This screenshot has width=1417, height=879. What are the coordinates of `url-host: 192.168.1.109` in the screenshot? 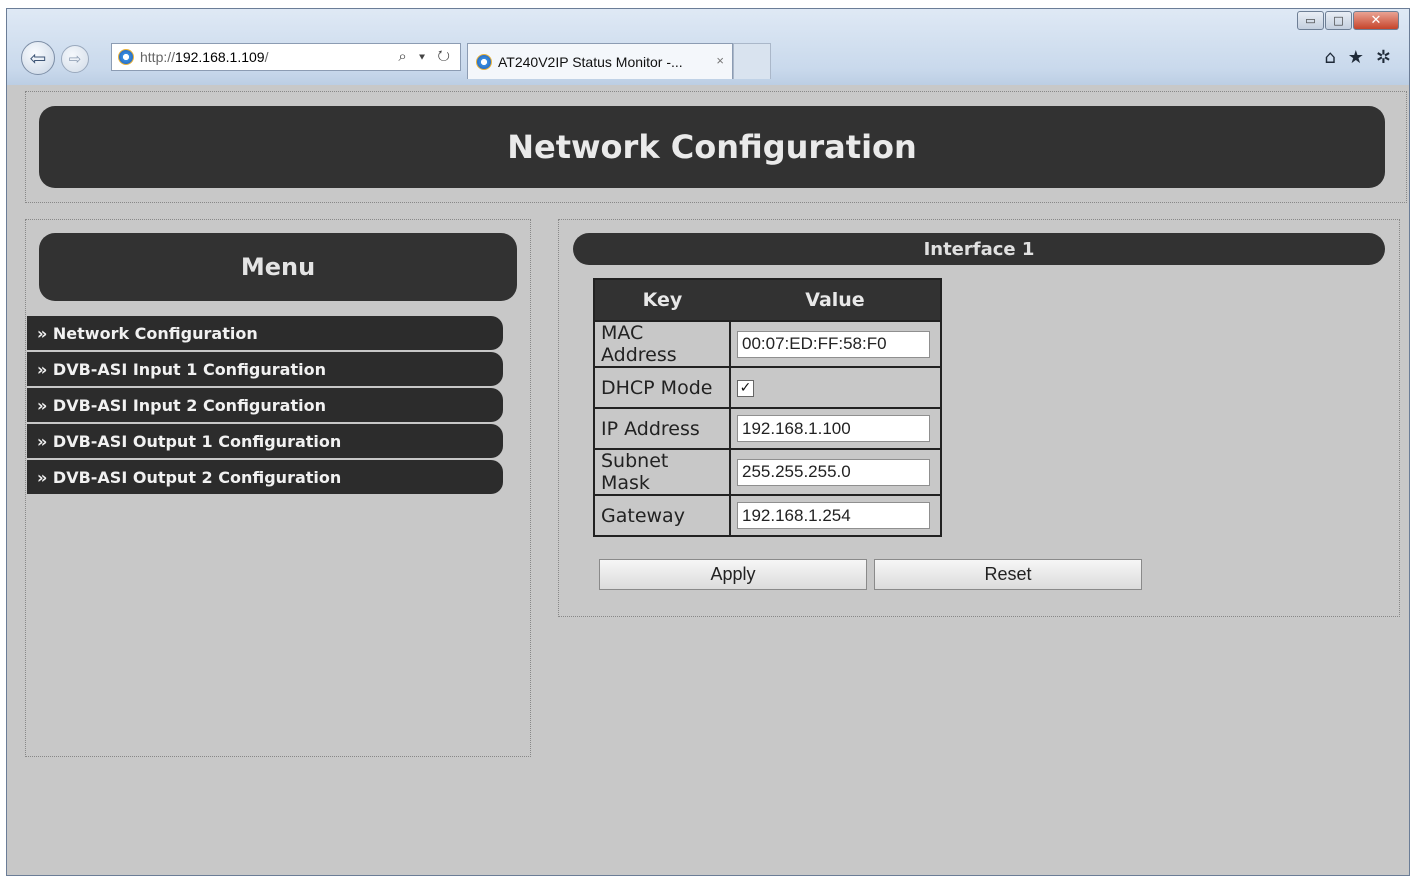 It's located at (220, 57).